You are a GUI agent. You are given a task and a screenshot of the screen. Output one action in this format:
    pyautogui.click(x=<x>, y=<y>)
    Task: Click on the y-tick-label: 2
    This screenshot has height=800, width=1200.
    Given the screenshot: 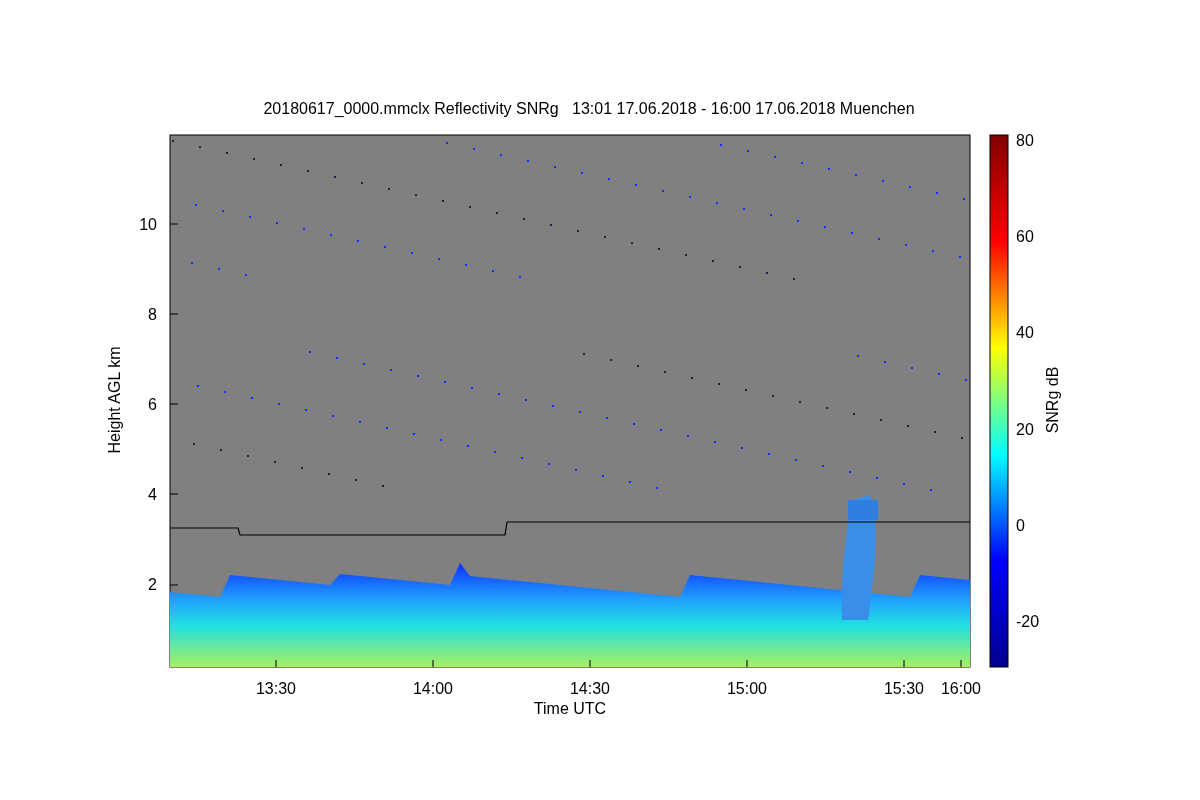 What is the action you would take?
    pyautogui.click(x=152, y=584)
    